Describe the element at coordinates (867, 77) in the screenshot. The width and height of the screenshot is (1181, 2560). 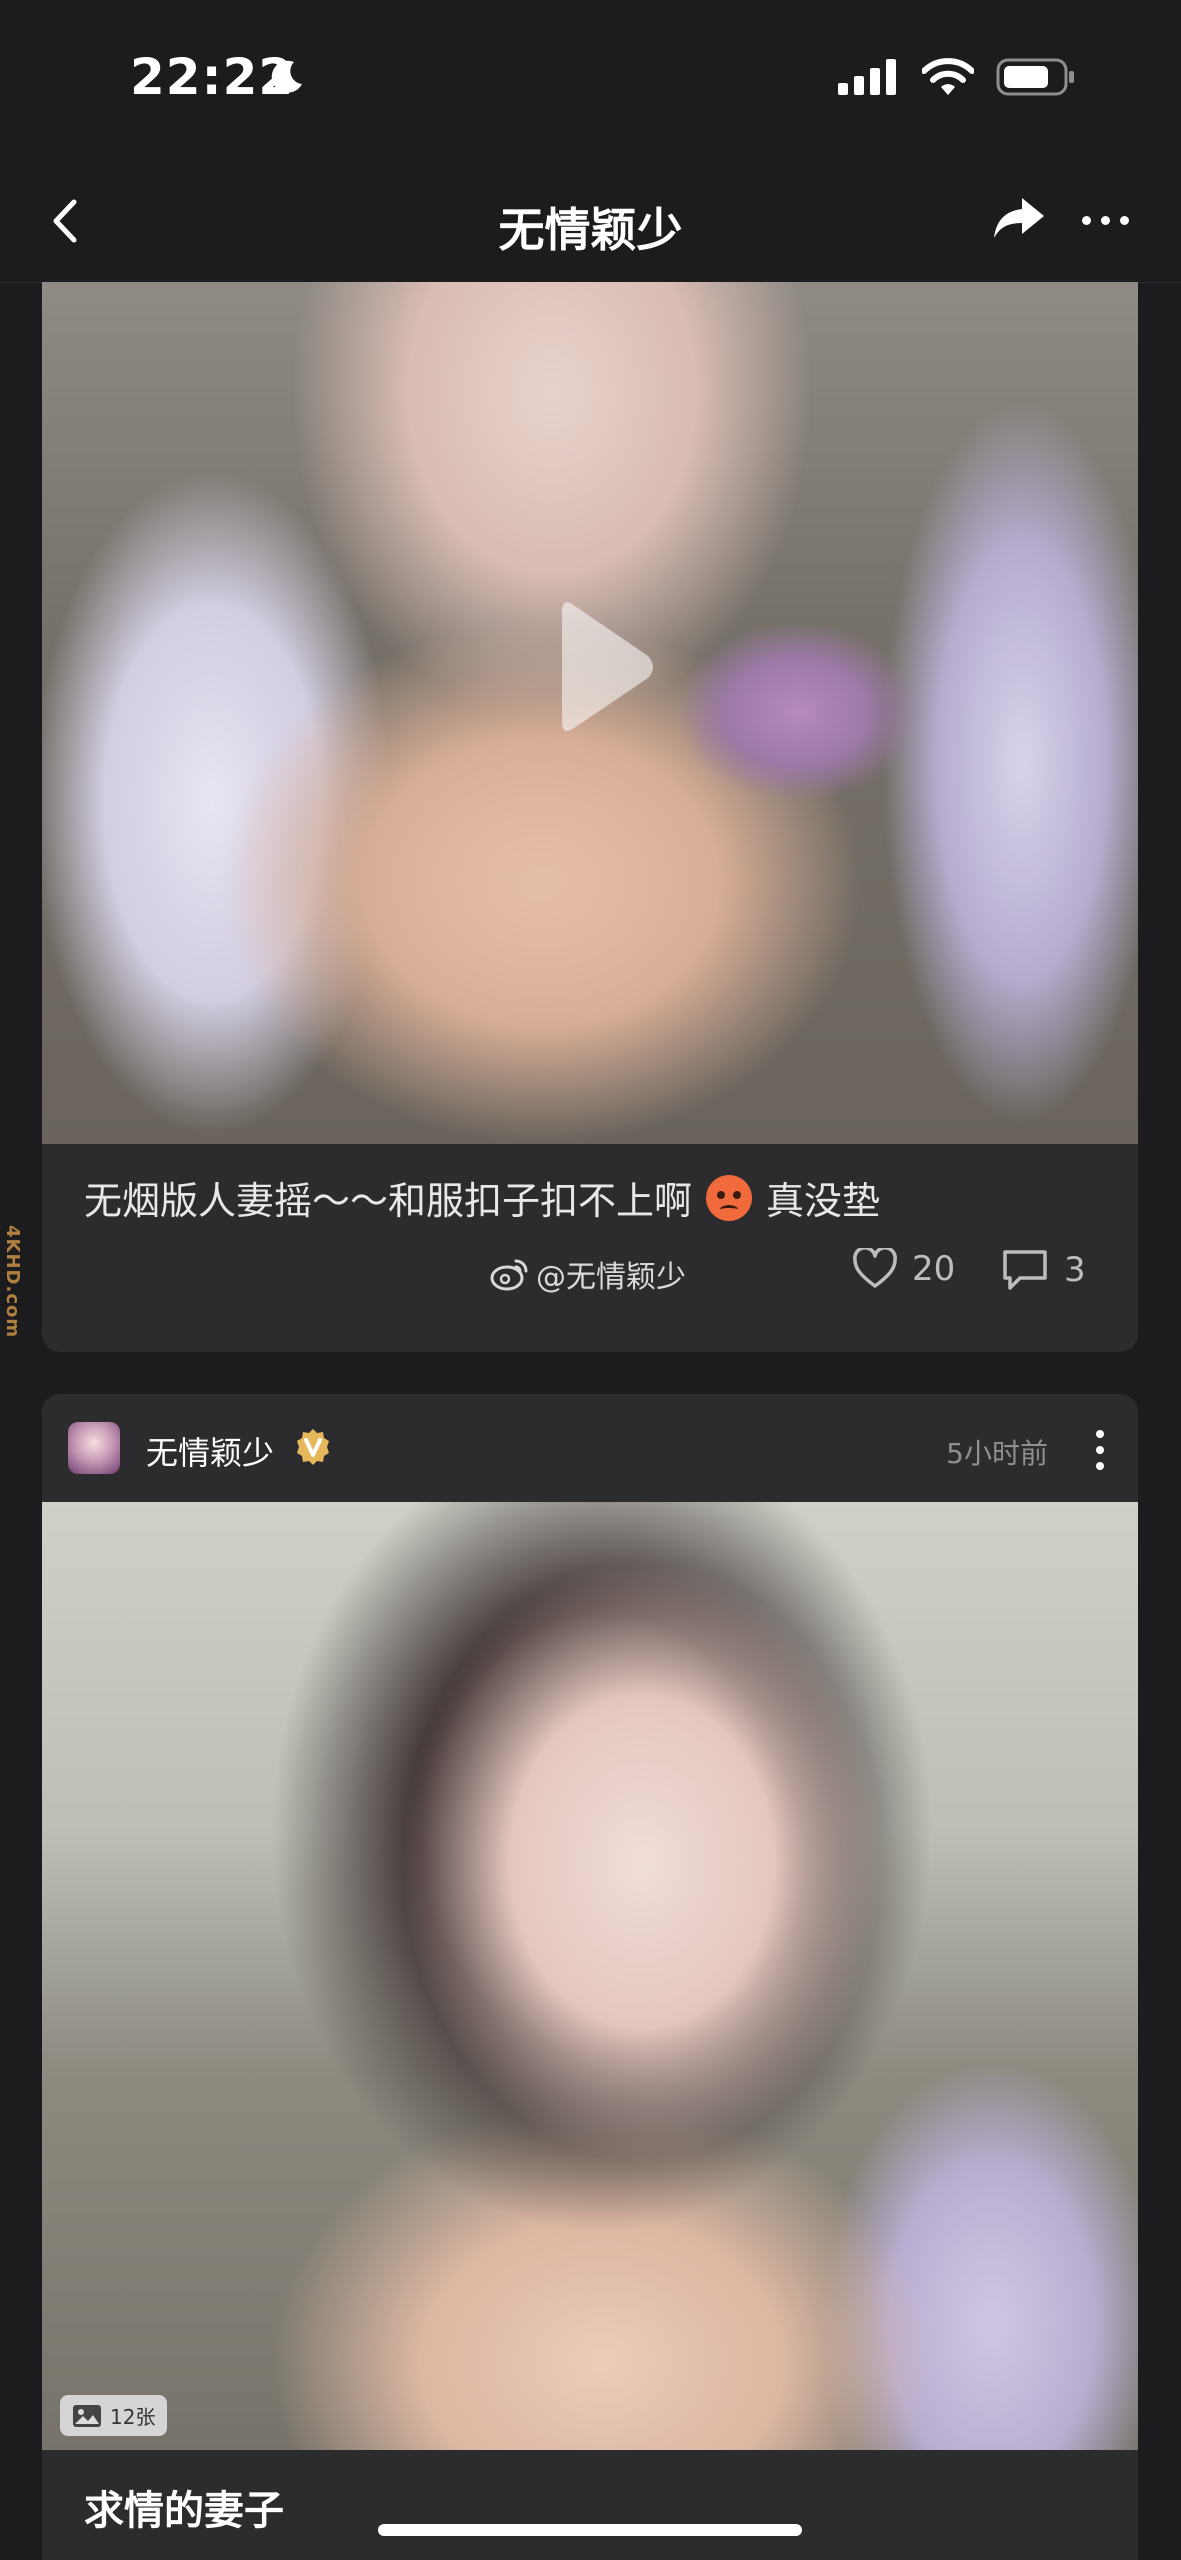
I see `signal-icon` at that location.